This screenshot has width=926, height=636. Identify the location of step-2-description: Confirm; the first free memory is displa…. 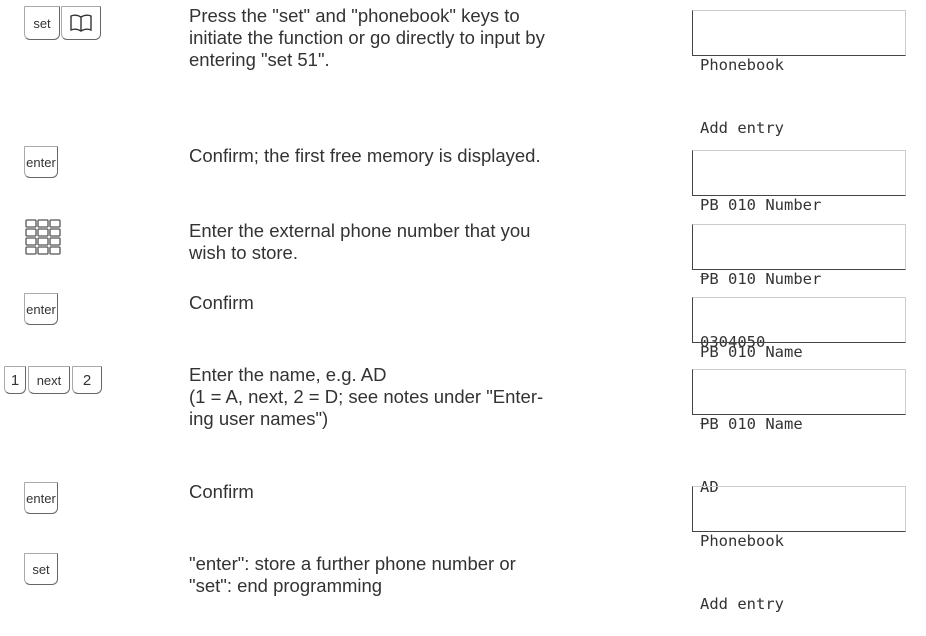
(365, 155).